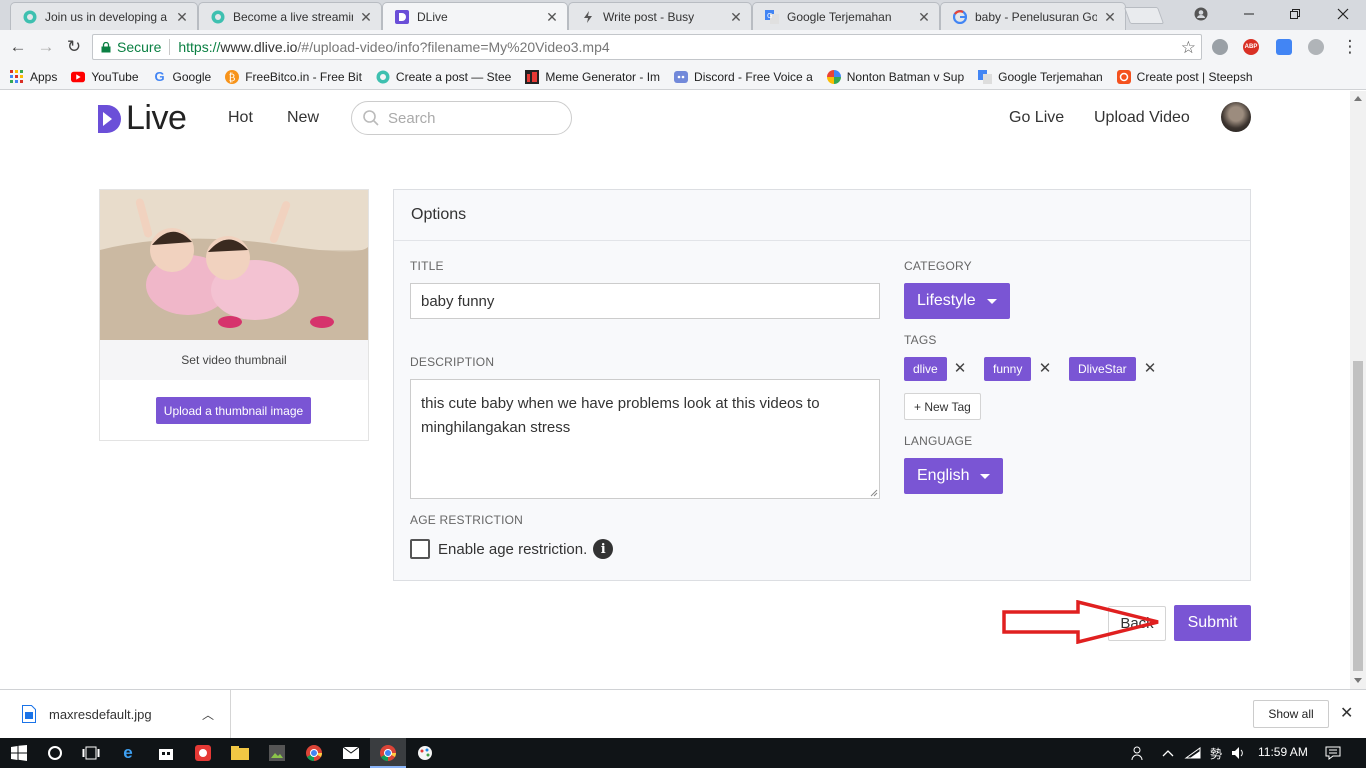 This screenshot has width=1366, height=768. Describe the element at coordinates (1212, 623) in the screenshot. I see `submit-button: Submit` at that location.